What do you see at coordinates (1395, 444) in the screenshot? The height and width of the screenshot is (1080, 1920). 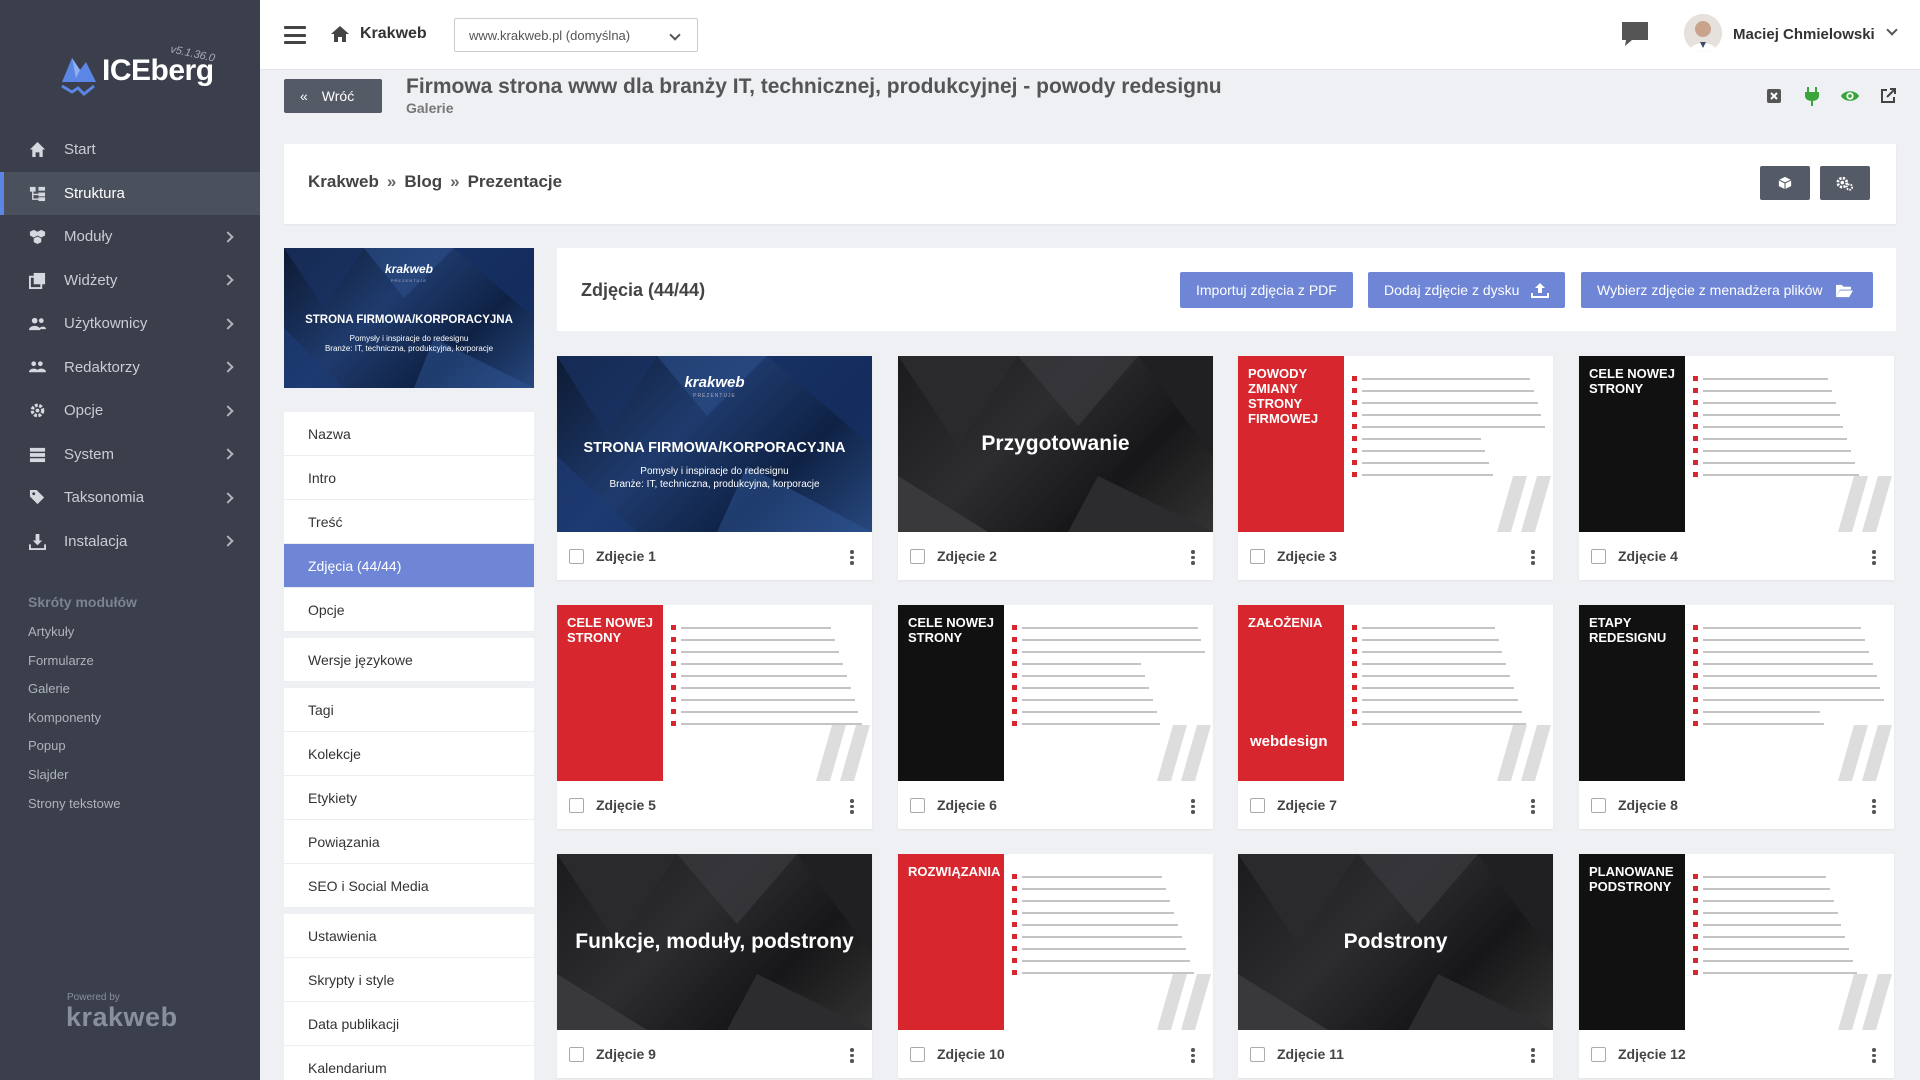 I see `photo-thumbnail: POWODY ZMIANY STRONY FIRMOWEJ` at bounding box center [1395, 444].